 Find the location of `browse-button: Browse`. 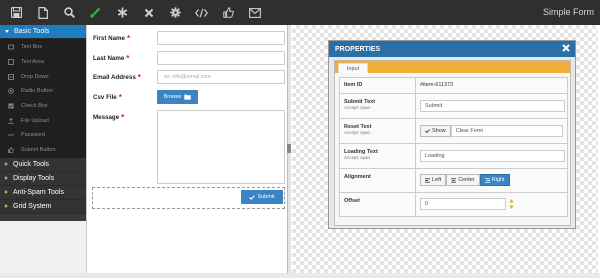

browse-button: Browse is located at coordinates (177, 97).